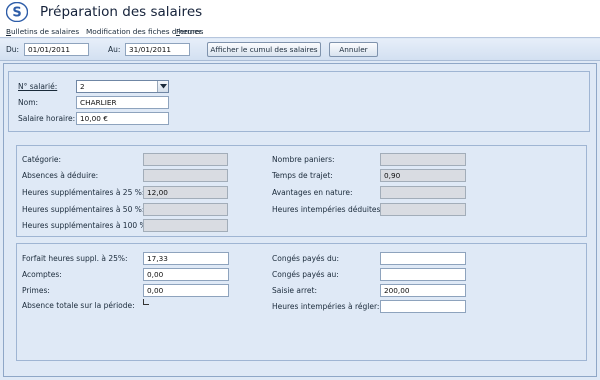 Image resolution: width=600 pixels, height=380 pixels. I want to click on svg-text: S, so click(16, 13).